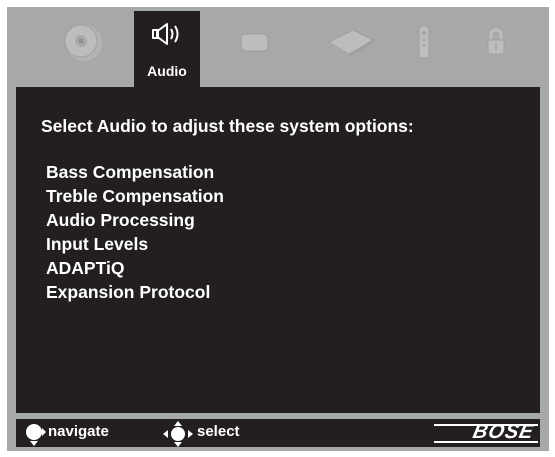  I want to click on option-audio-processing: Audio Processing, so click(135, 220).